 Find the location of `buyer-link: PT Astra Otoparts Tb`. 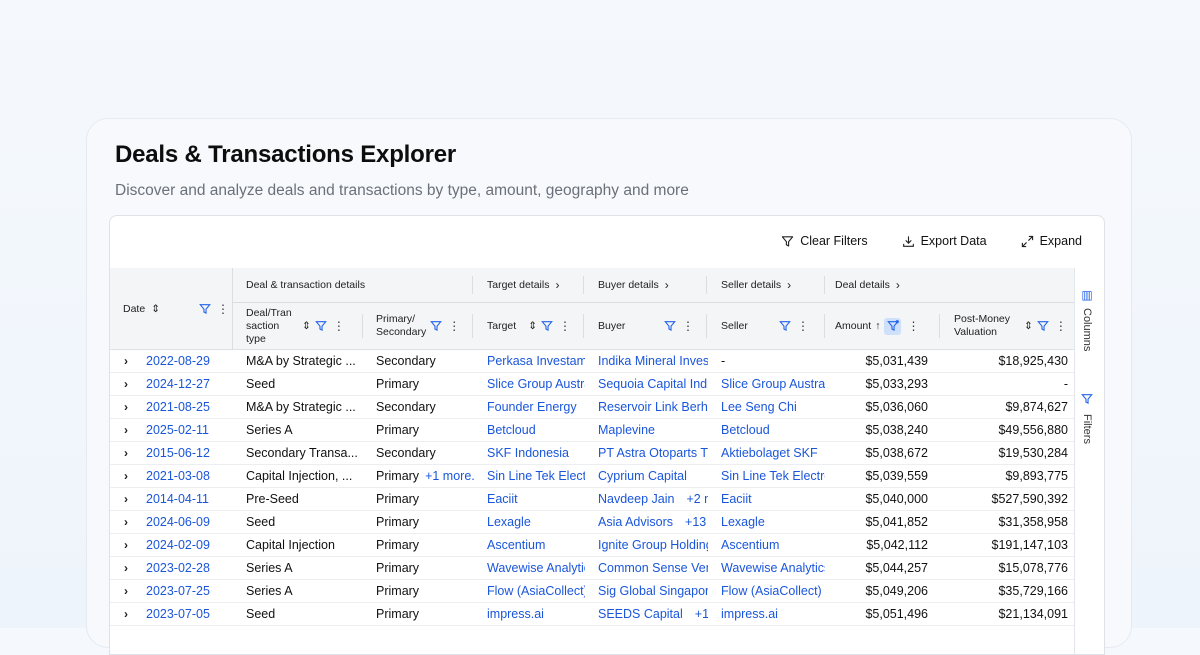

buyer-link: PT Astra Otoparts Tb is located at coordinates (653, 453).